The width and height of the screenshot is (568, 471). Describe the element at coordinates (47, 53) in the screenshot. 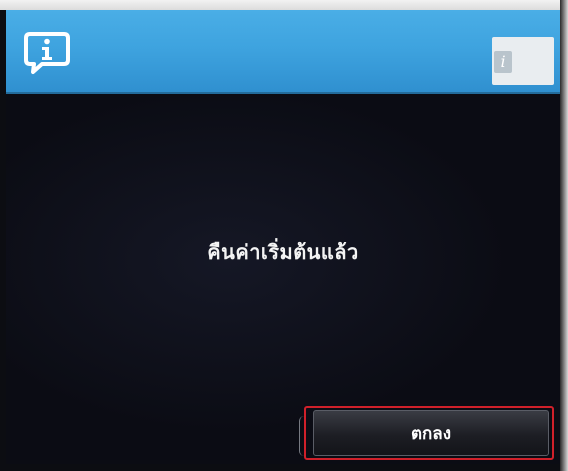

I see `info-speech-bubble-icon` at that location.